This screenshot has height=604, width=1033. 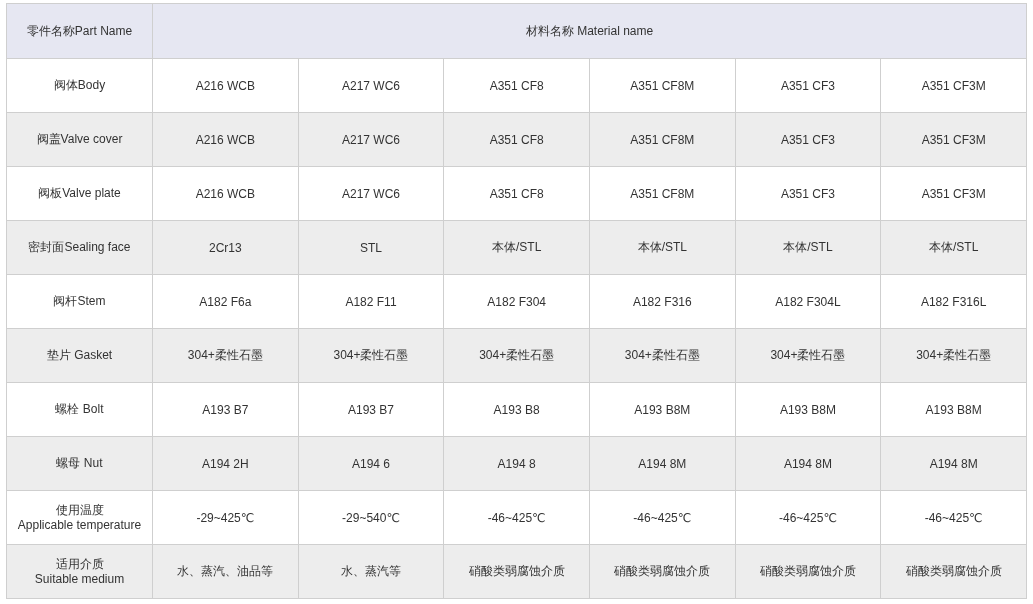 What do you see at coordinates (79, 571) in the screenshot?
I see `row-label-cell: 适用介质 Suitable medium` at bounding box center [79, 571].